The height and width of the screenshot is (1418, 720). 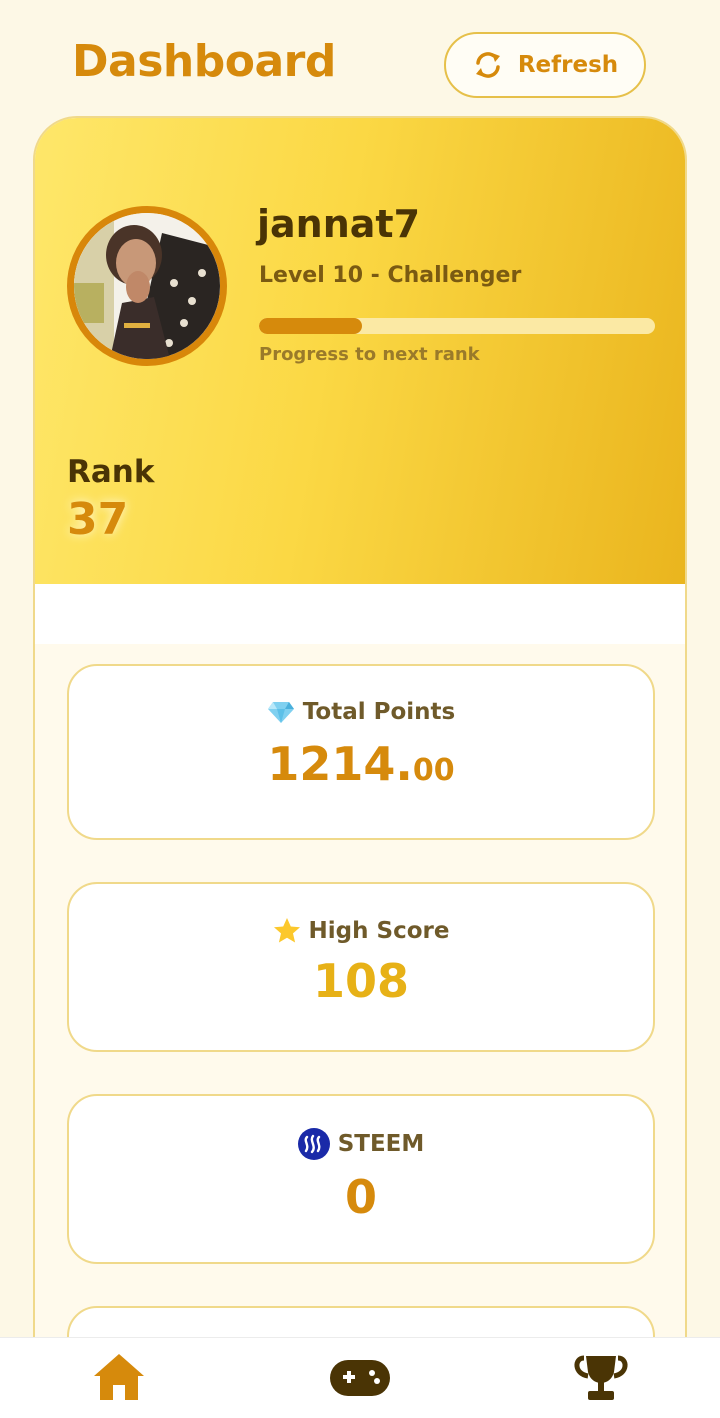 I want to click on avatar-photo, so click(x=147, y=286).